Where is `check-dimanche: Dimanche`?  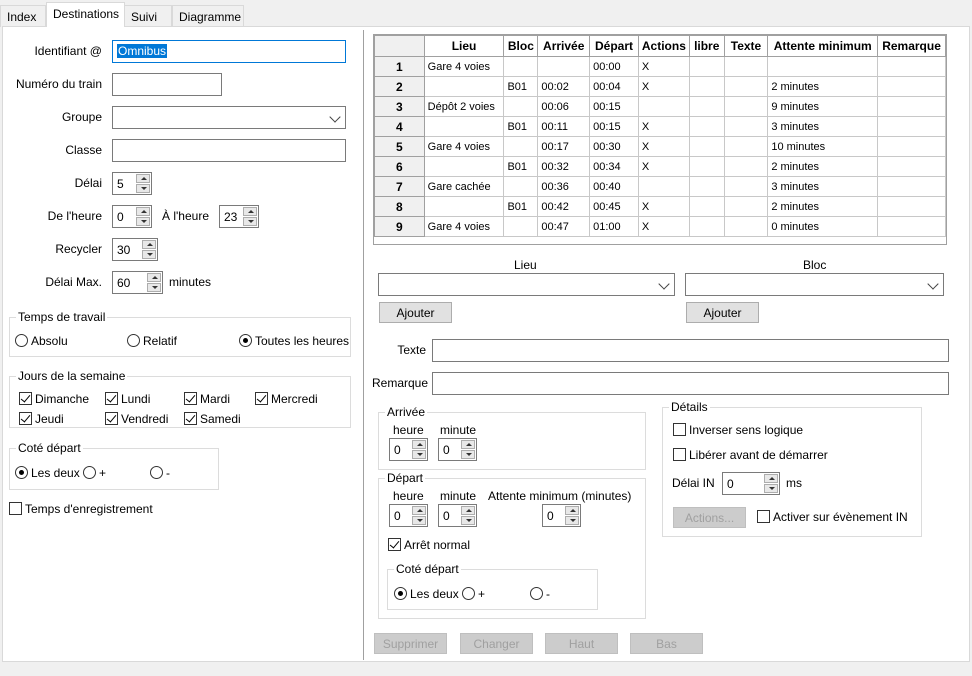 check-dimanche: Dimanche is located at coordinates (54, 399).